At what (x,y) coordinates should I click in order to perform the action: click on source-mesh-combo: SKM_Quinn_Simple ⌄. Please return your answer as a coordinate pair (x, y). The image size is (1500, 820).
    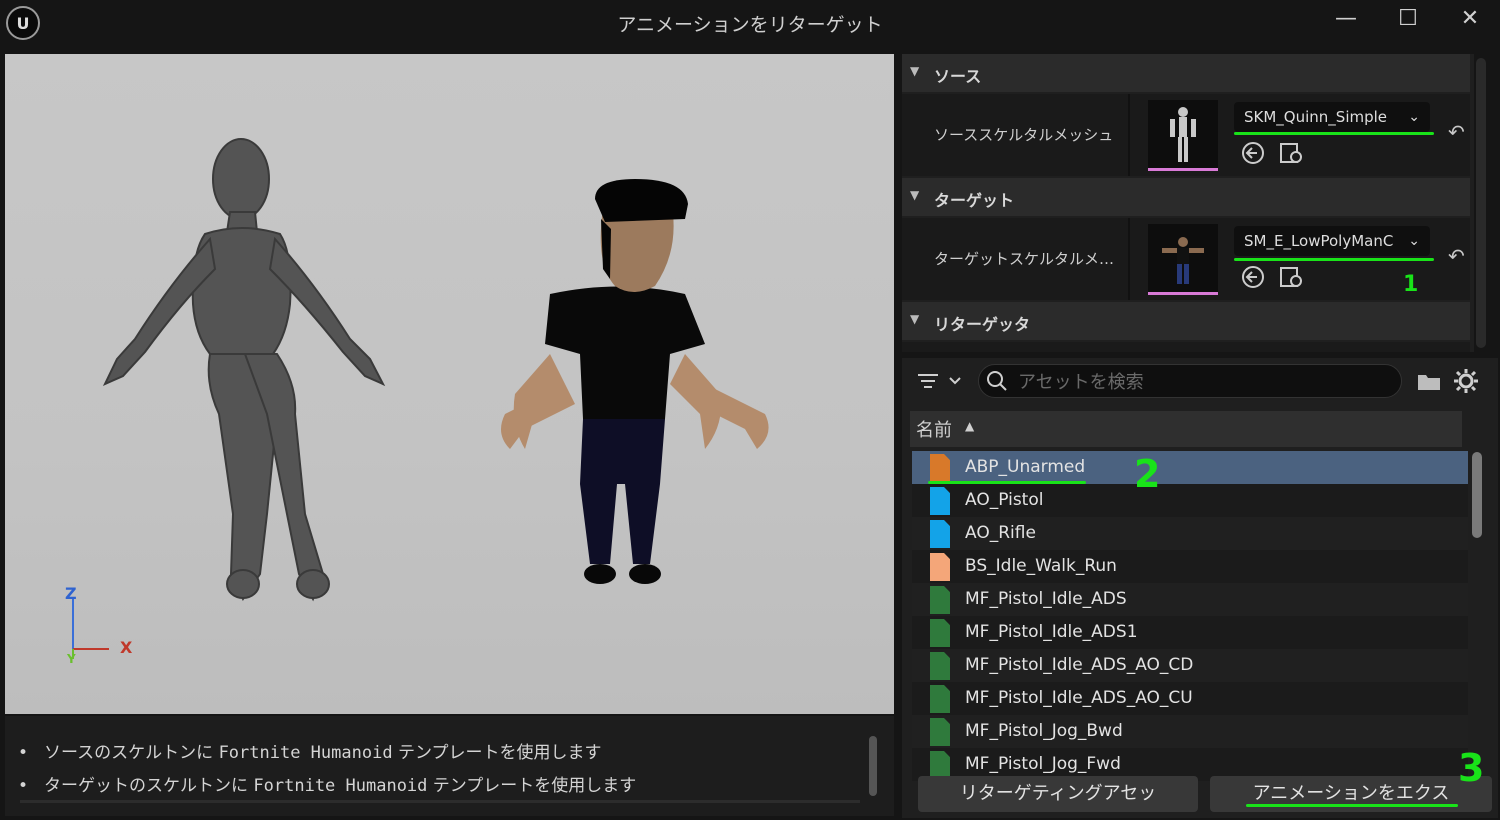
    Looking at the image, I should click on (1332, 117).